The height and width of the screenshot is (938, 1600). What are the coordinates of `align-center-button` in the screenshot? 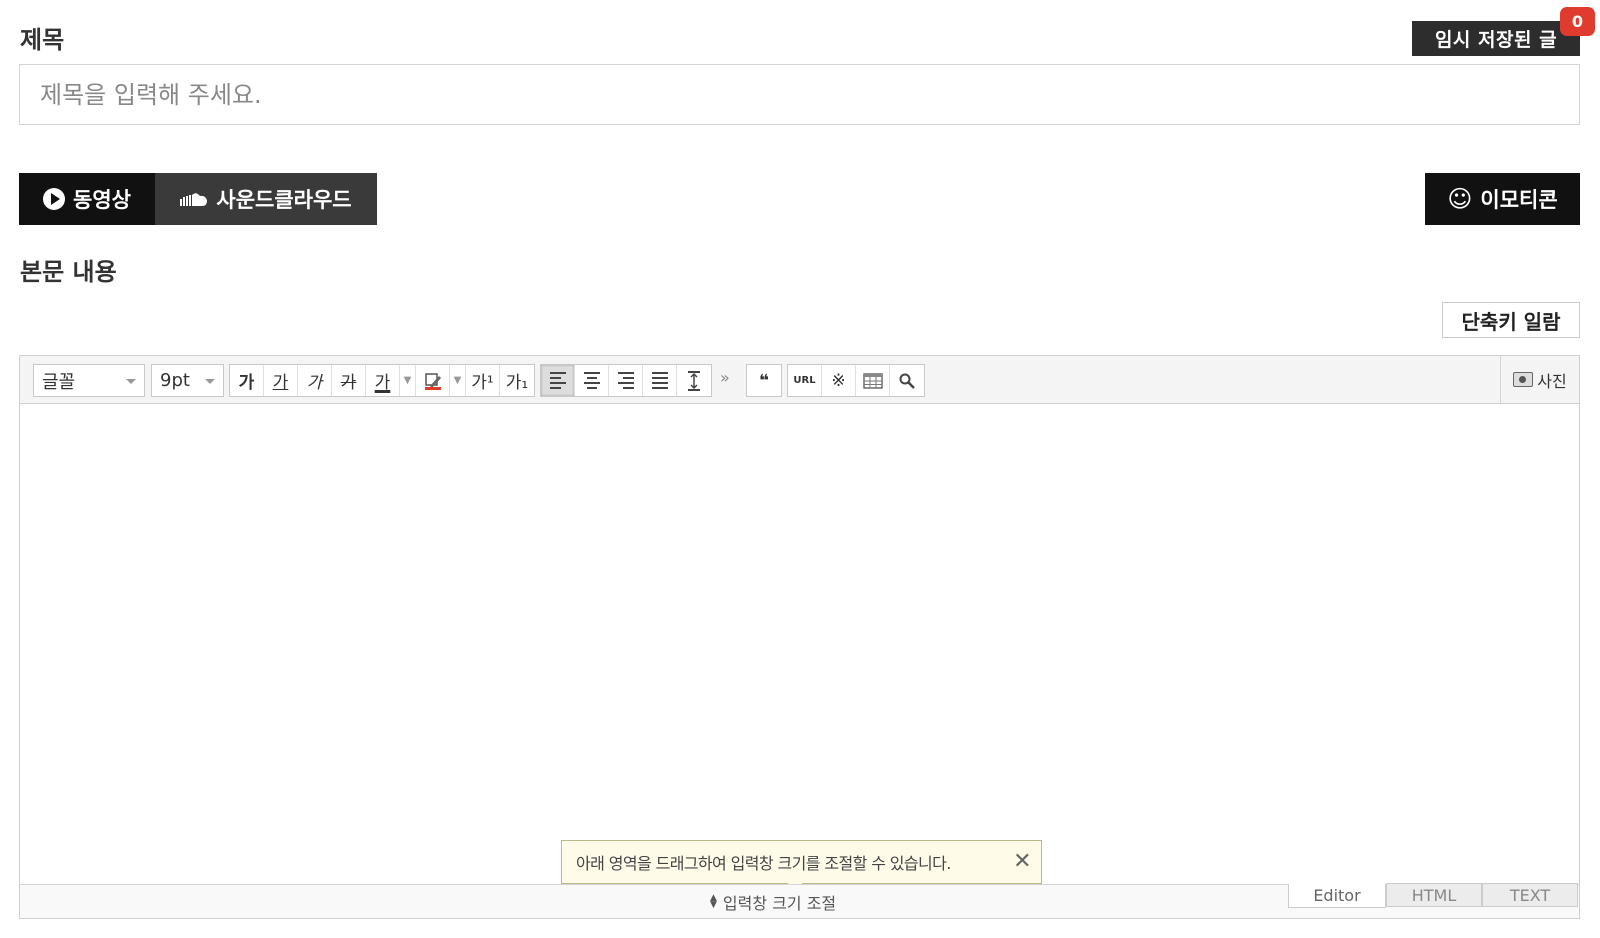 It's located at (592, 380).